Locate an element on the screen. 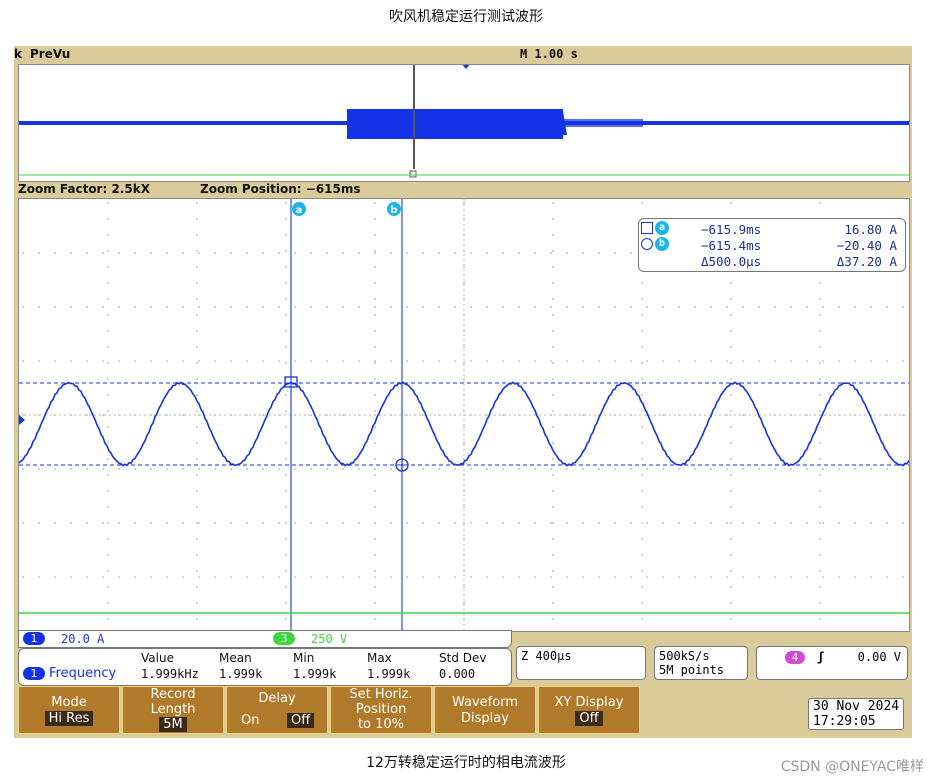  watermark: CSDN @ONEYAC唯样 is located at coordinates (852, 767).